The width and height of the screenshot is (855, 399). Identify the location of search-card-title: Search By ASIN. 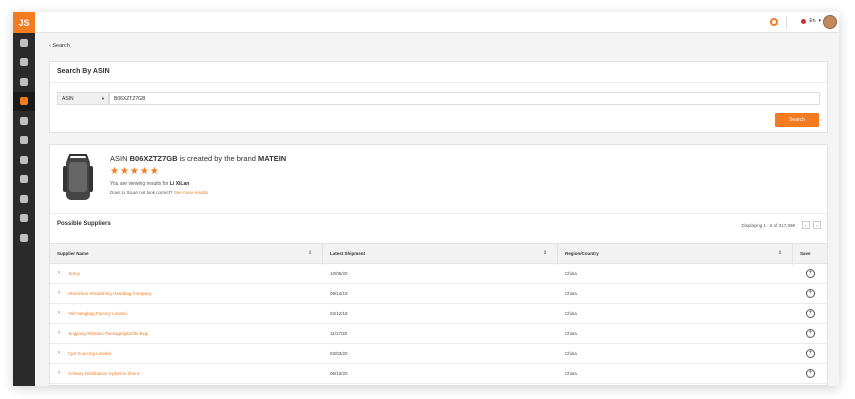
(83, 71).